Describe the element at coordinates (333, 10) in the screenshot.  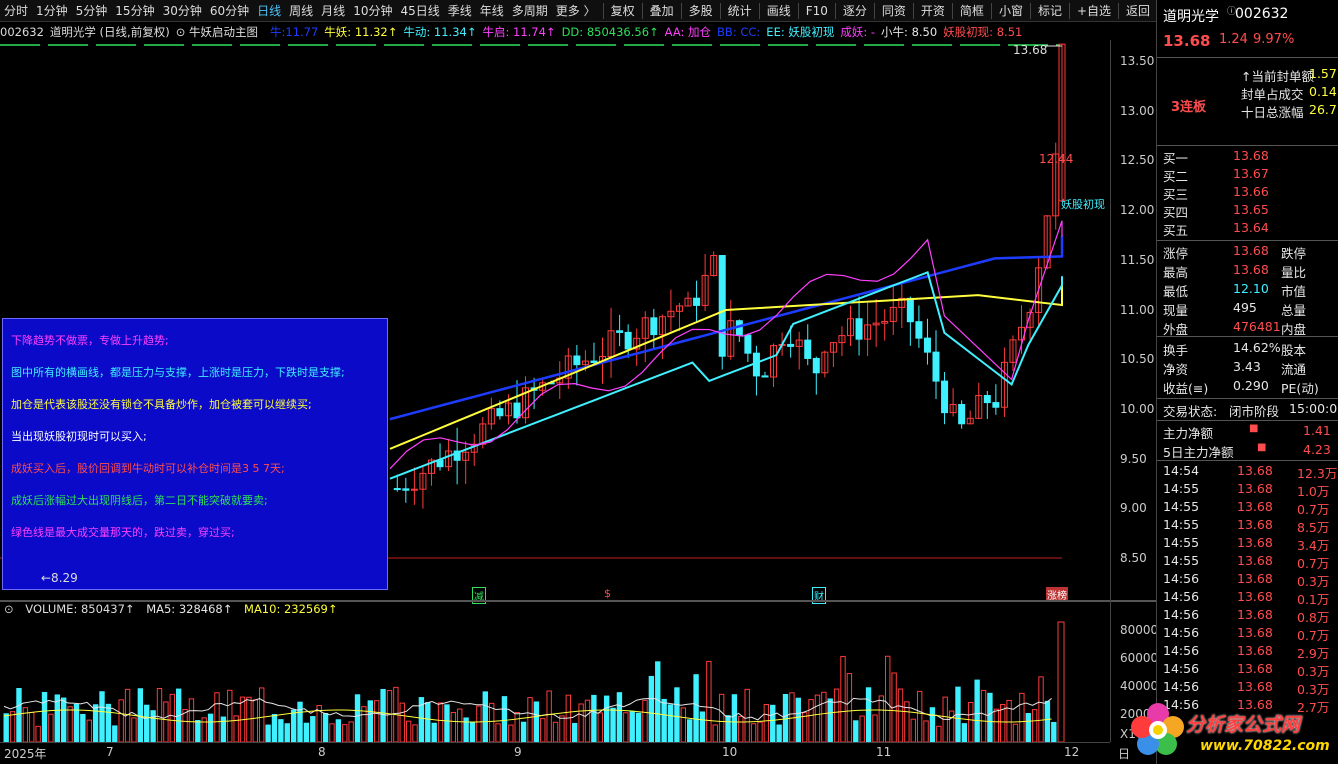
I see `period-tab-8: 月线` at that location.